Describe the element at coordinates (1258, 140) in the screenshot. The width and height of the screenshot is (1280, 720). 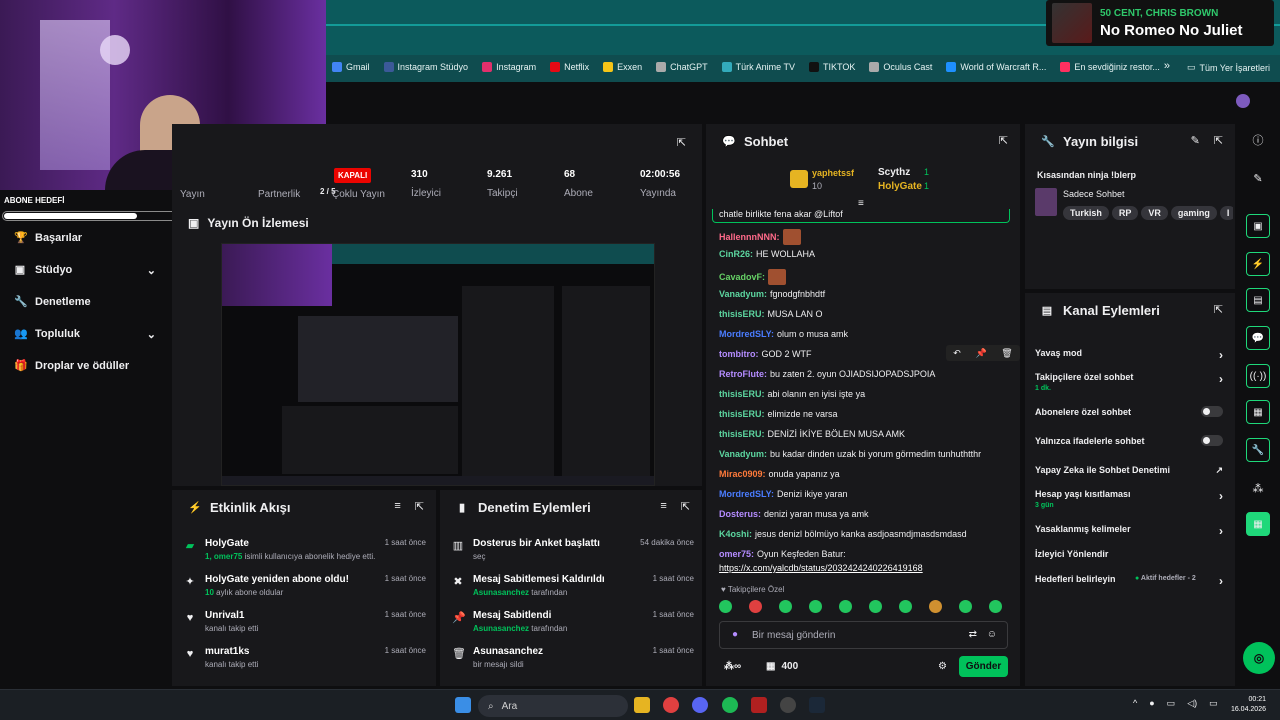
I see `info-icon: ⓘ` at that location.